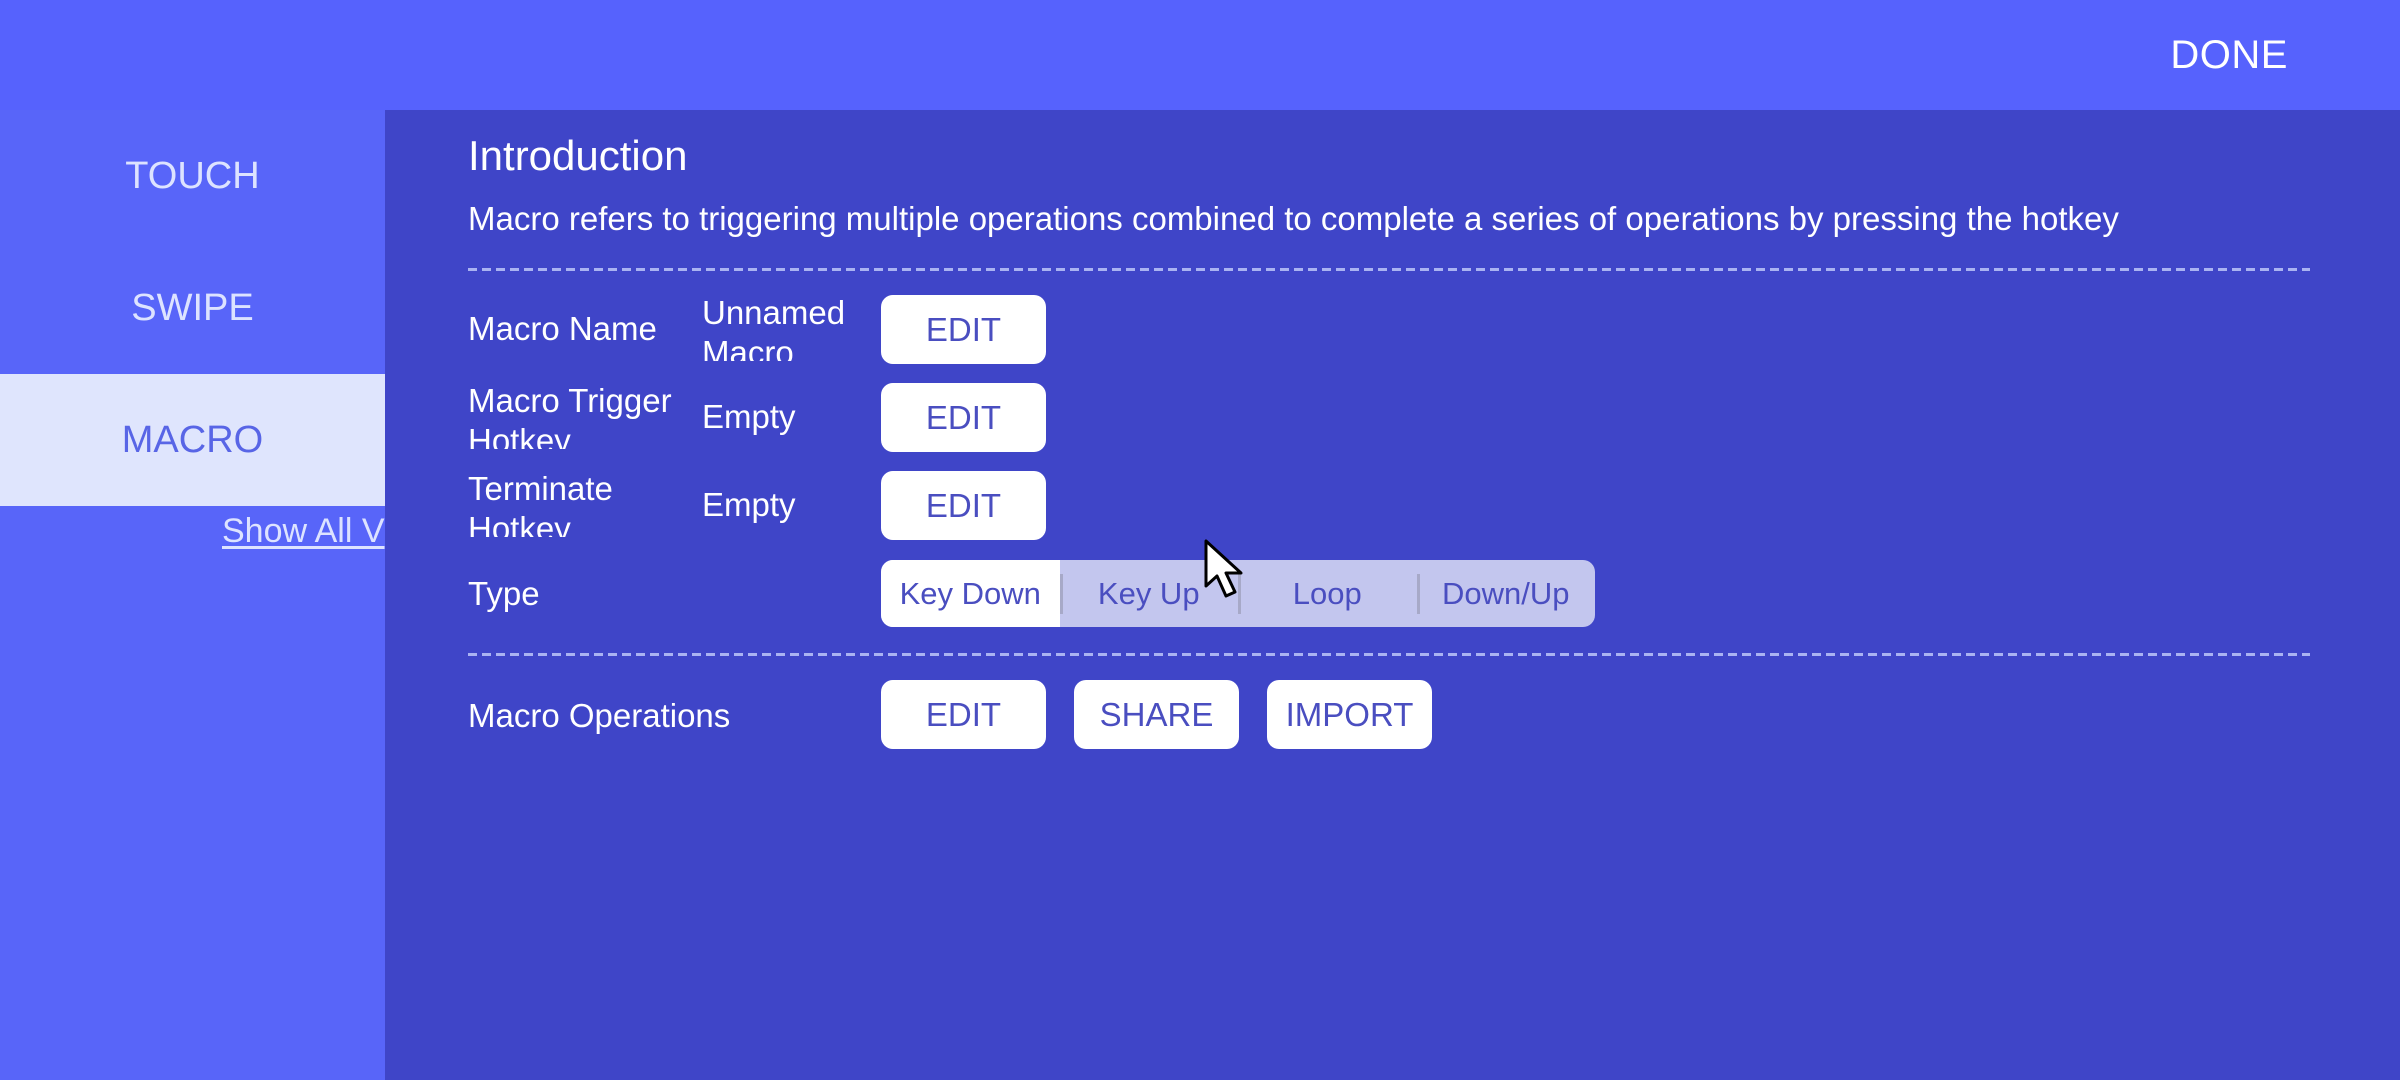 The width and height of the screenshot is (2400, 1080). Describe the element at coordinates (1506, 593) in the screenshot. I see `type-option-down-up: Down/Up` at that location.